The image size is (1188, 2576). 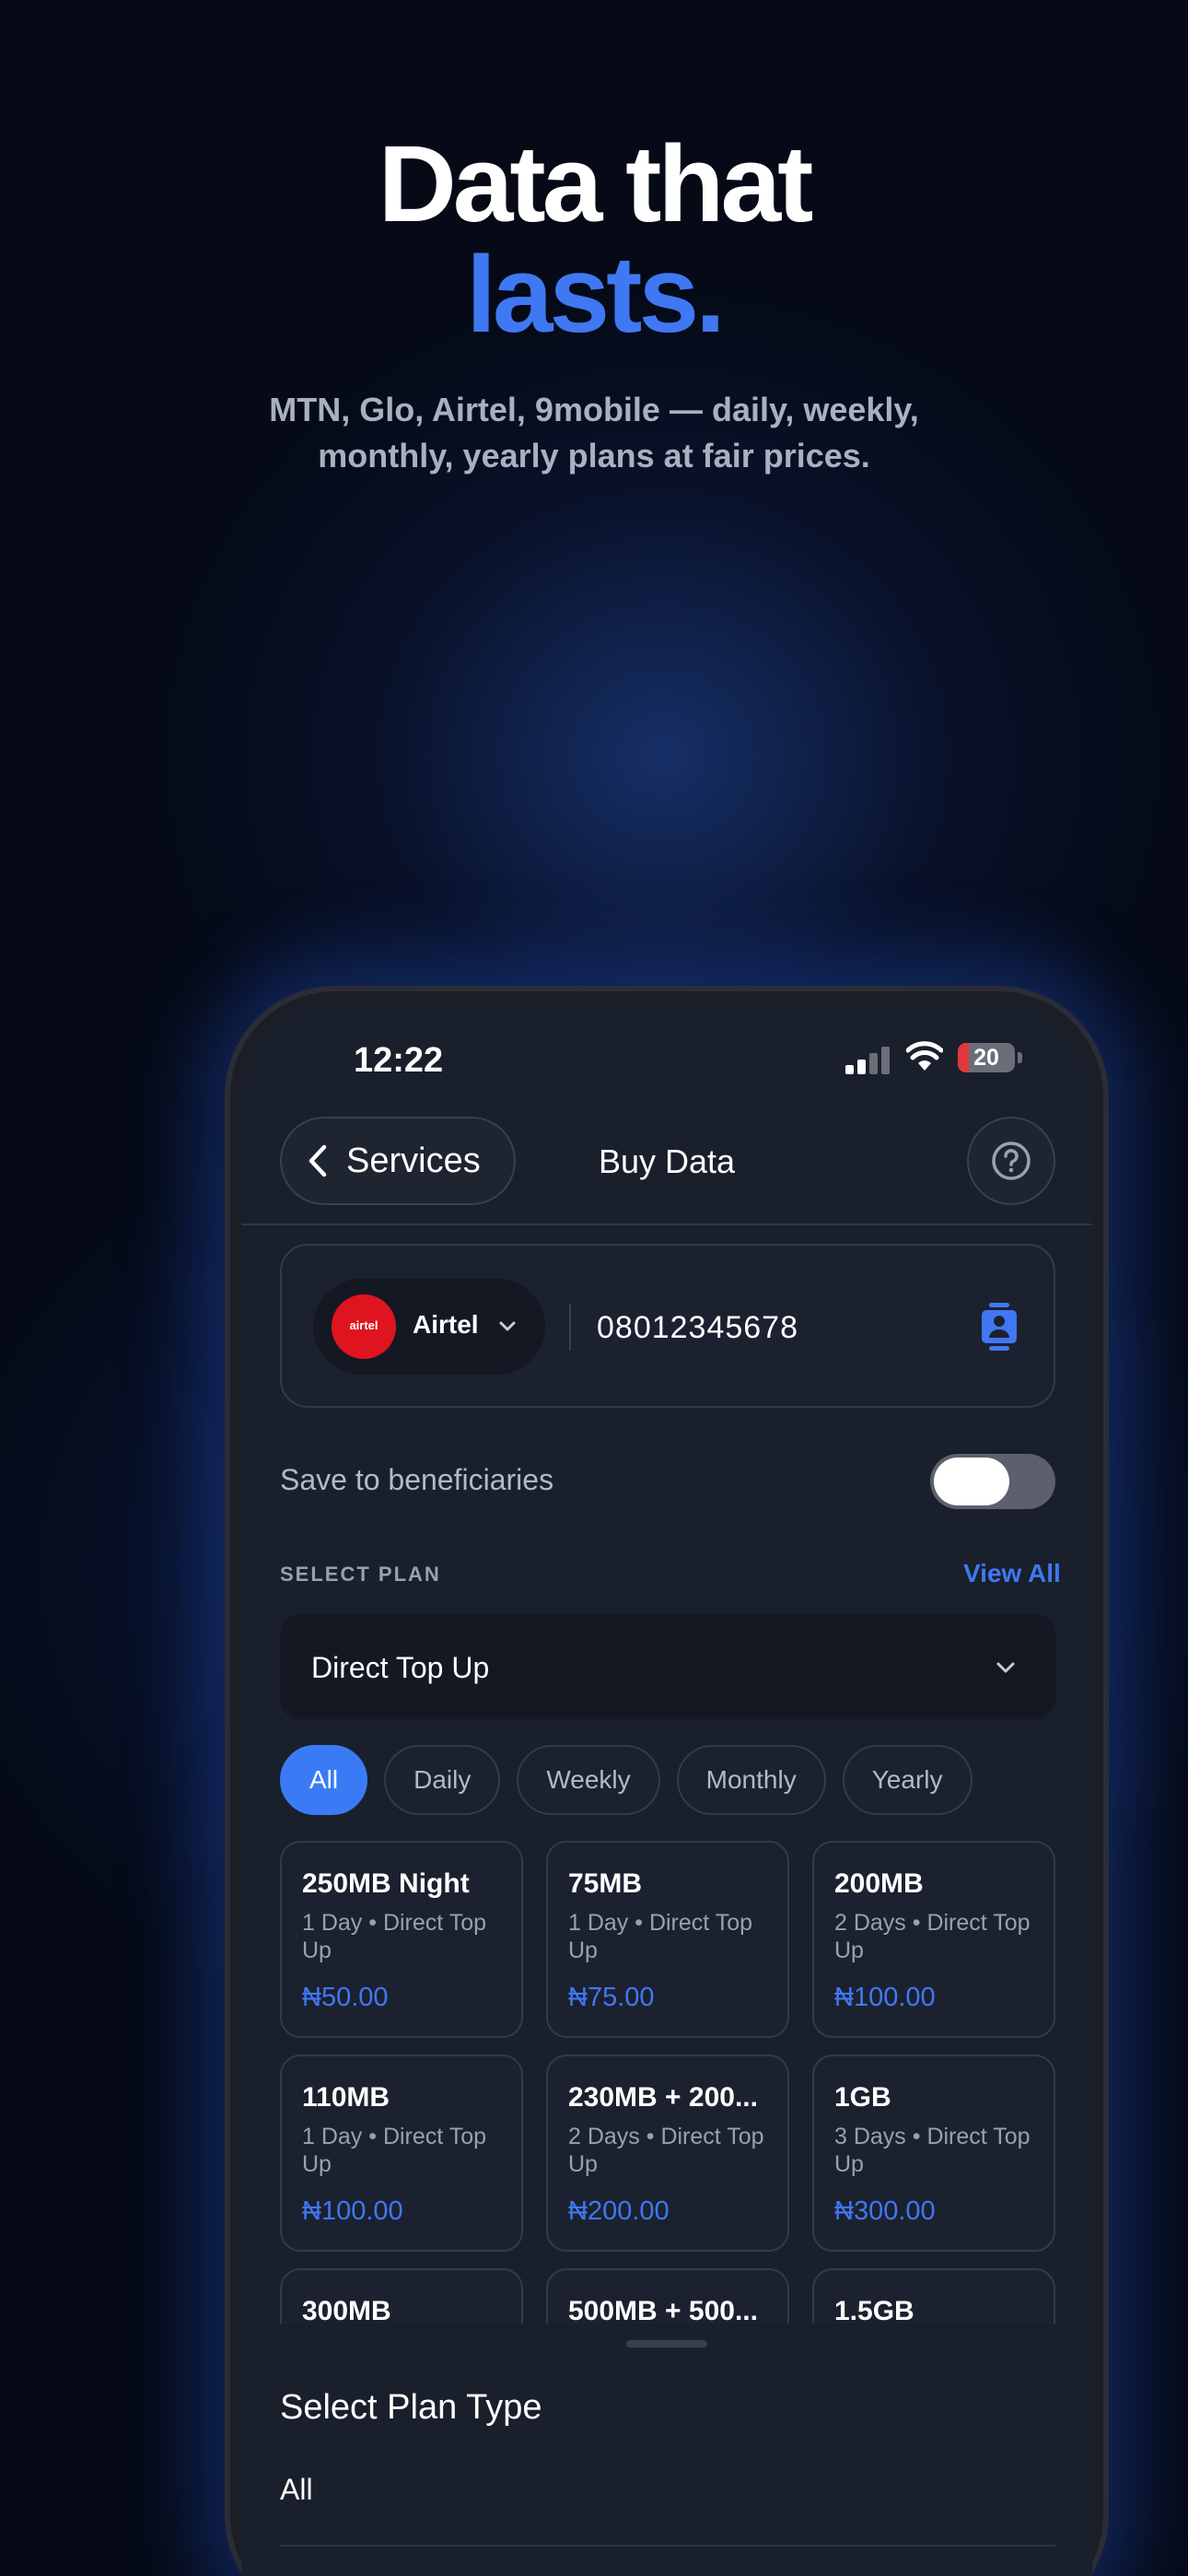 I want to click on cellular-signal-icon, so click(x=867, y=1060).